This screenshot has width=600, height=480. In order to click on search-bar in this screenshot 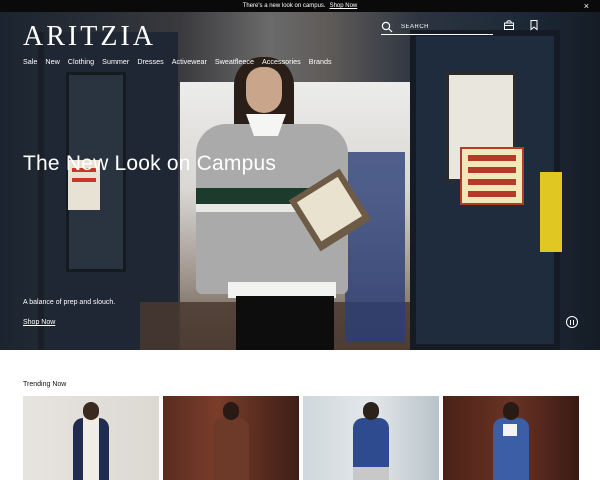, I will do `click(437, 27)`.